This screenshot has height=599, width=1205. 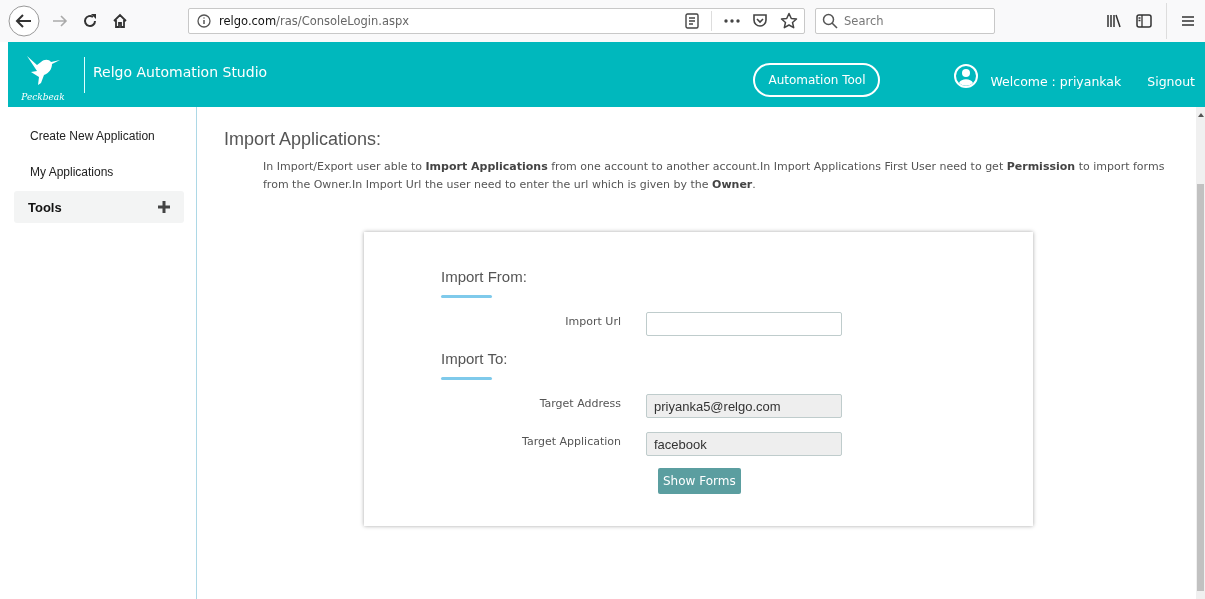 I want to click on search-field: Search, so click(x=905, y=21).